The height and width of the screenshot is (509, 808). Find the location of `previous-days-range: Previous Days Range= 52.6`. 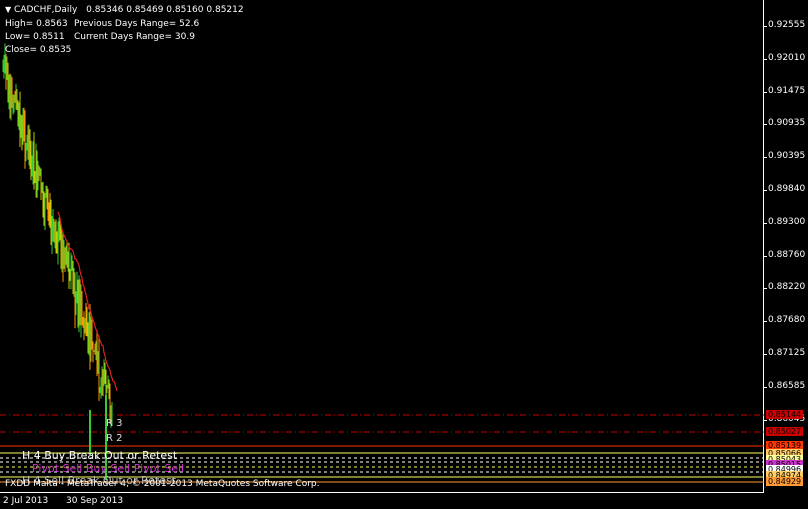

previous-days-range: Previous Days Range= 52.6 is located at coordinates (137, 24).